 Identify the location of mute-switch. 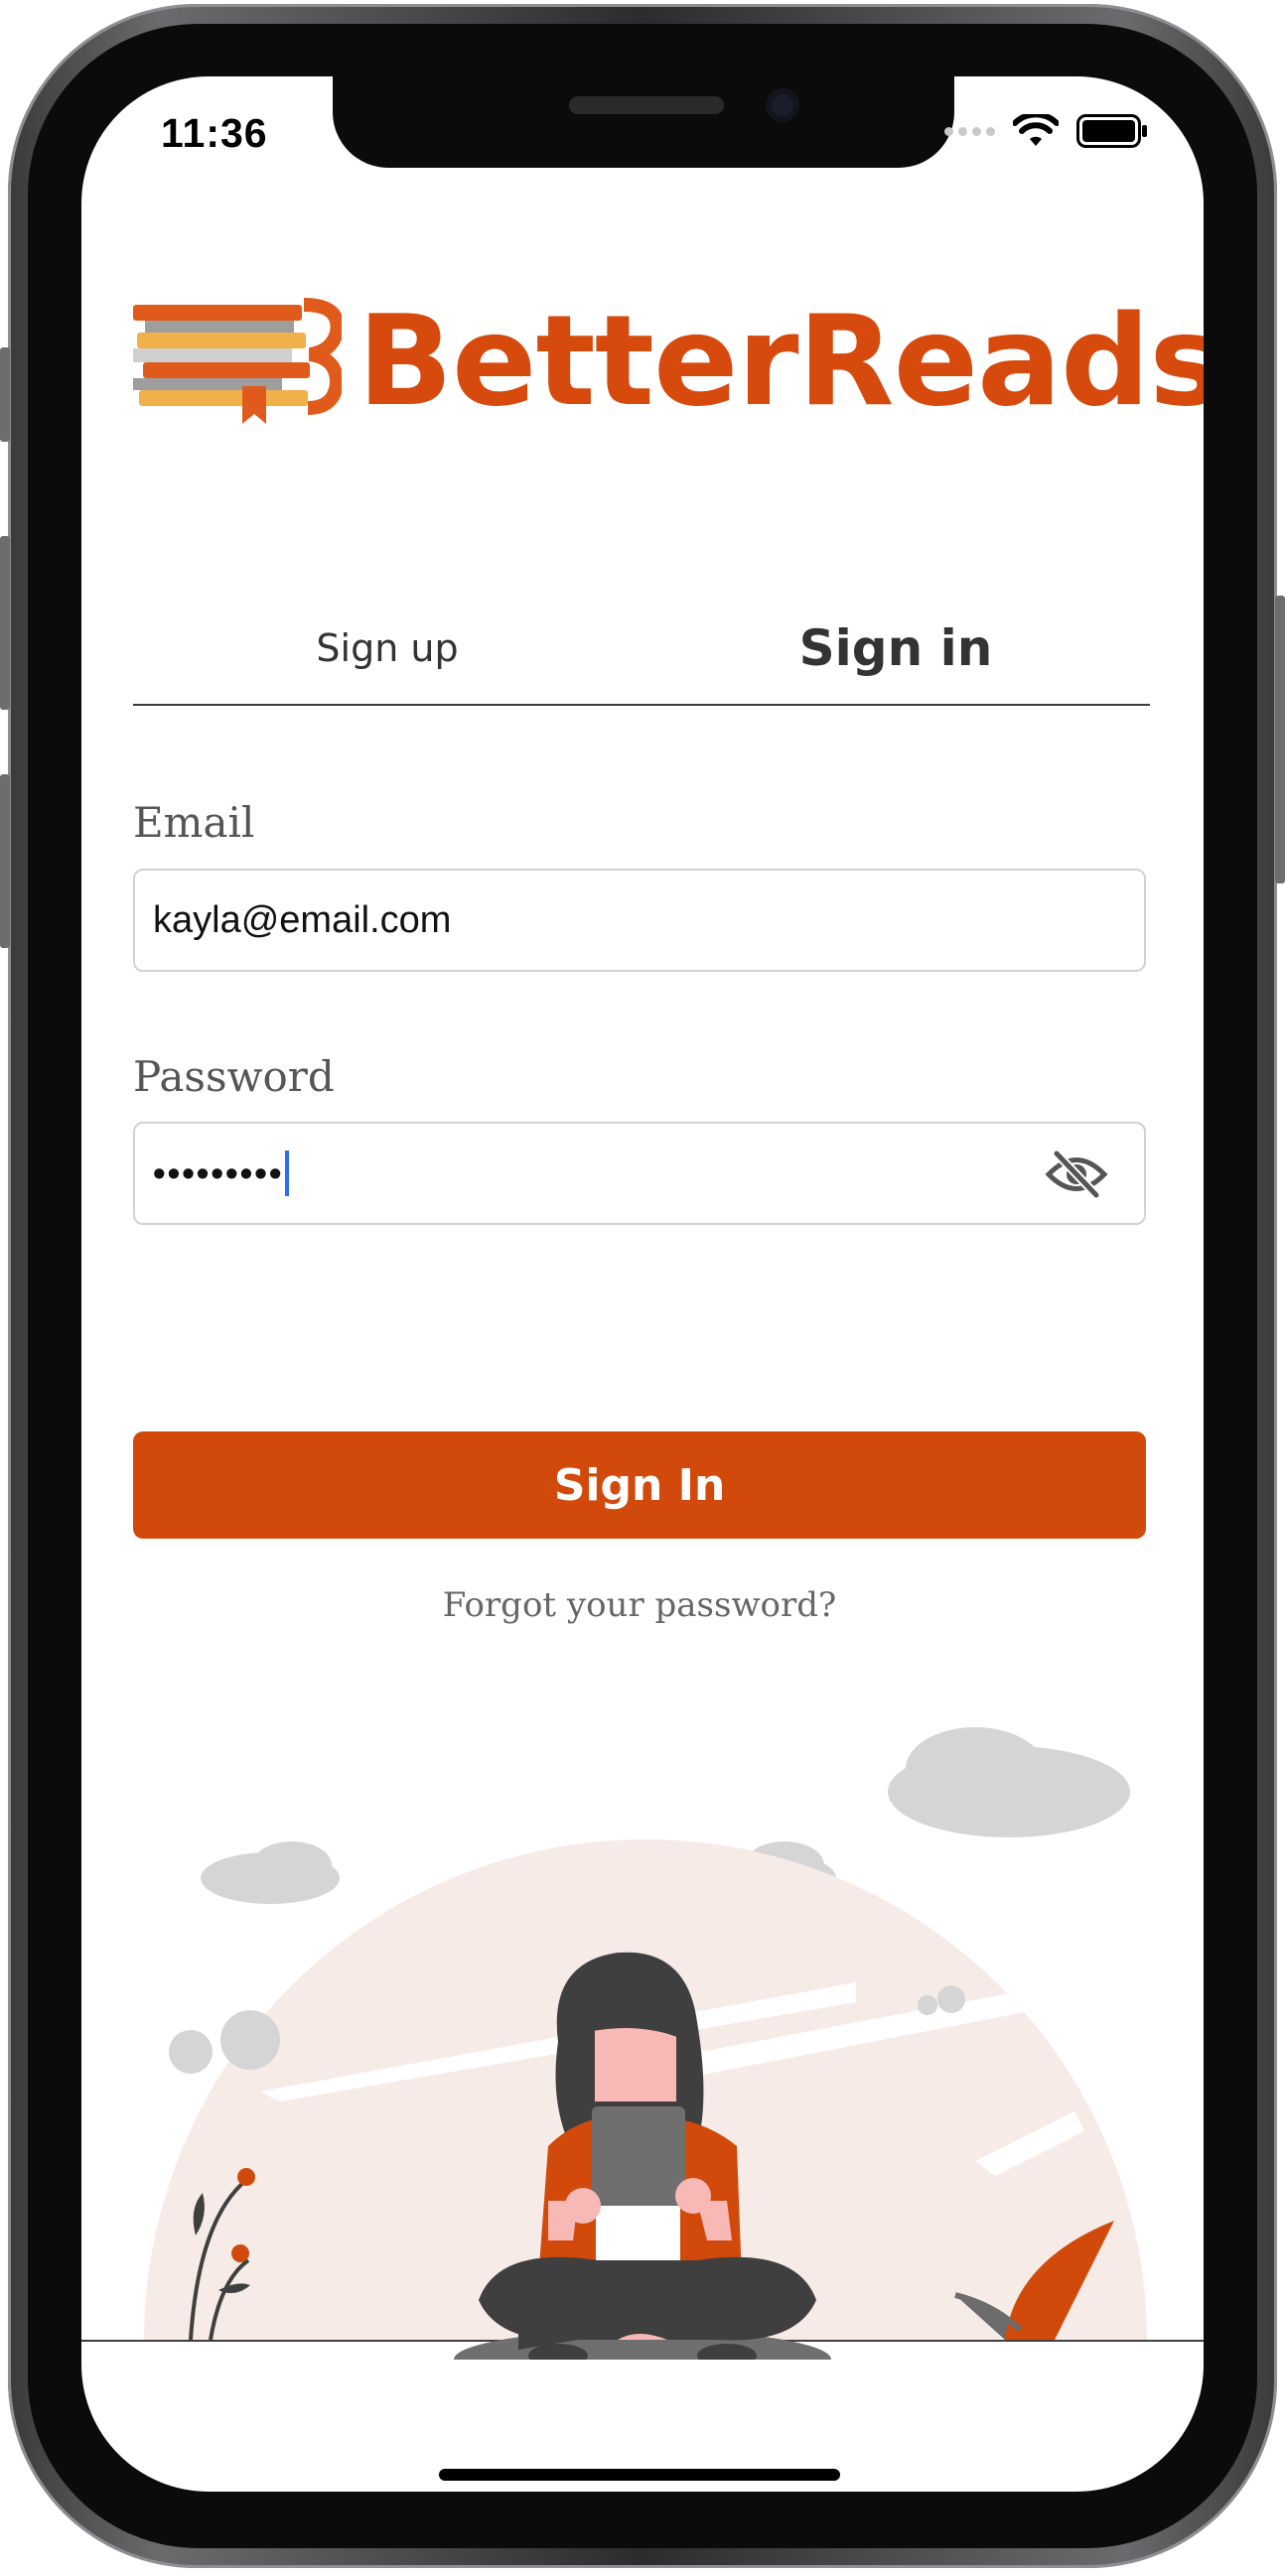
(5, 394).